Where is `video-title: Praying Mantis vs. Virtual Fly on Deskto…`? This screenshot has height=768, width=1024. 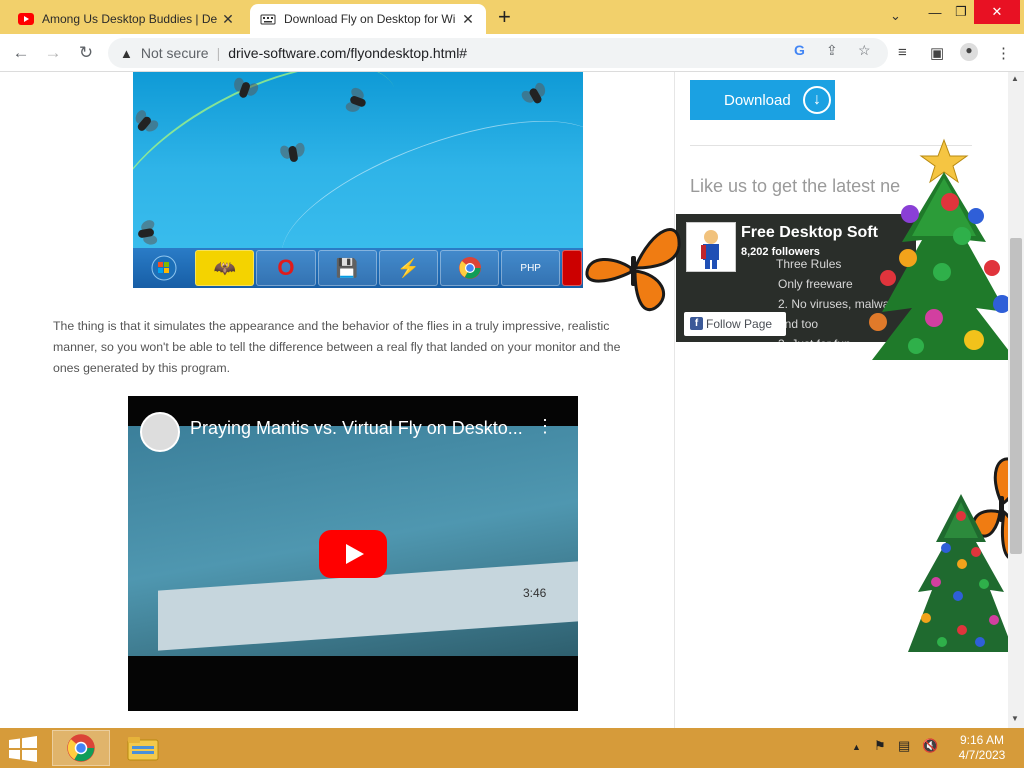
video-title: Praying Mantis vs. Virtual Fly on Deskto… is located at coordinates (356, 428).